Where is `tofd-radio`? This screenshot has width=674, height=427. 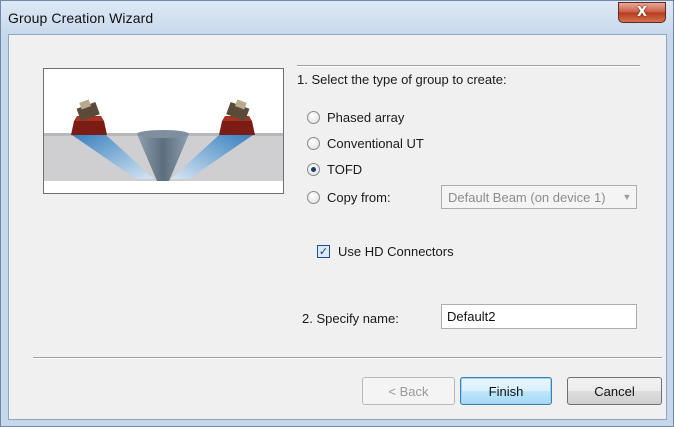
tofd-radio is located at coordinates (313, 169).